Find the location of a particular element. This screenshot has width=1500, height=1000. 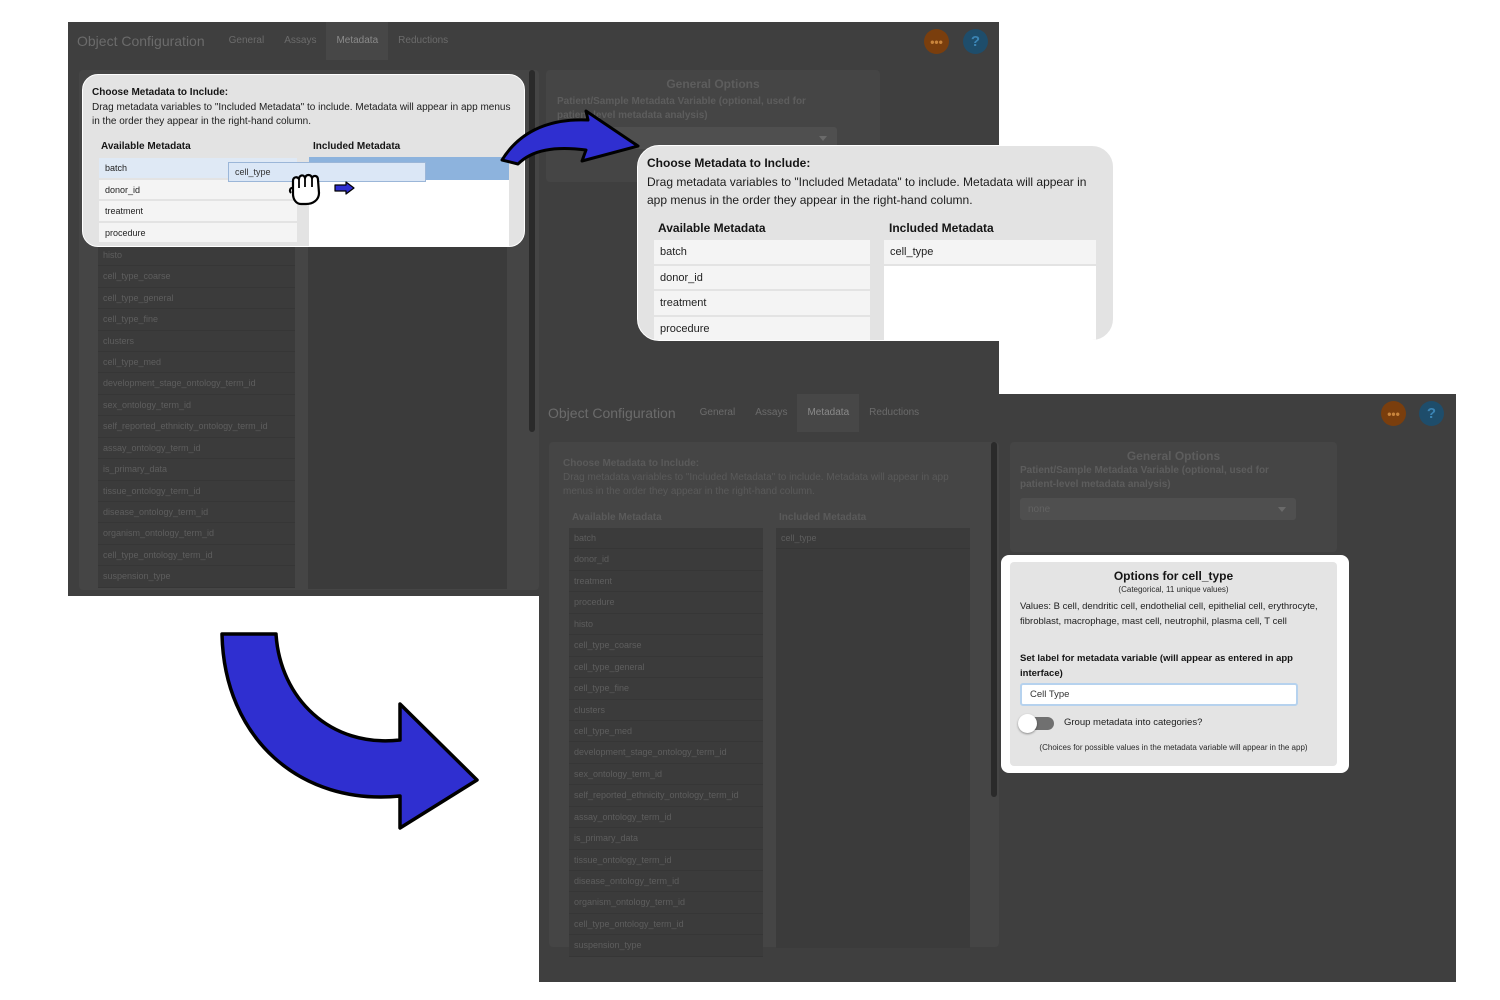

group-categories-label: Group metadata into categories? is located at coordinates (1133, 722).